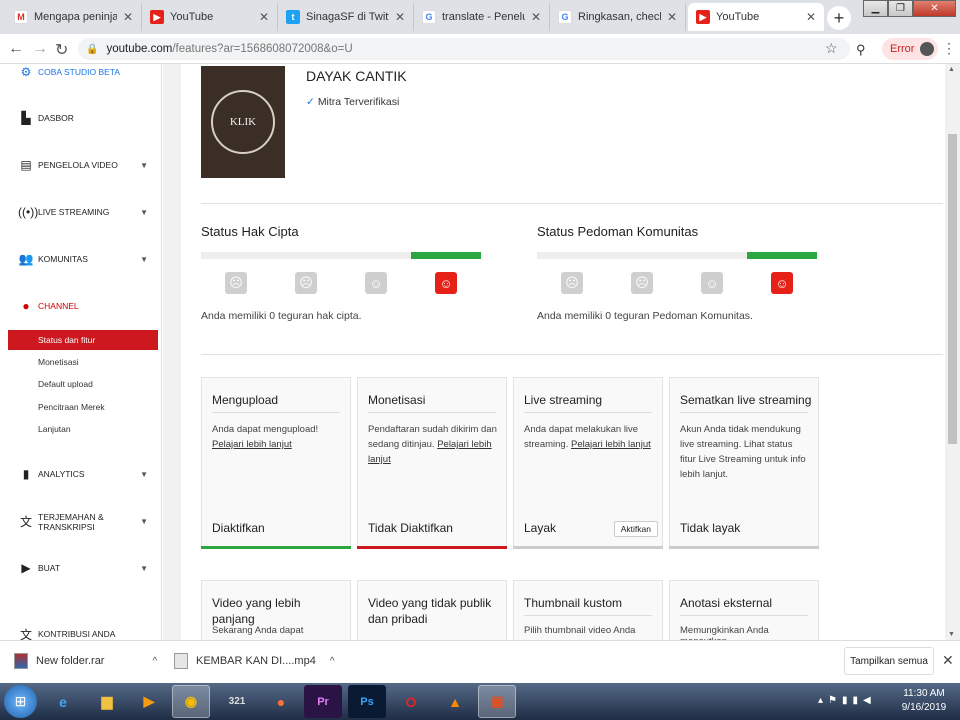 This screenshot has width=960, height=720. I want to click on firefox-taskbar-icon: ●, so click(281, 701).